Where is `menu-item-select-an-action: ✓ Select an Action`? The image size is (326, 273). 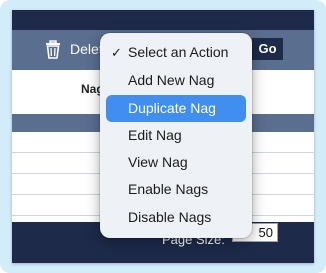
menu-item-select-an-action: ✓ Select an Action is located at coordinates (176, 52).